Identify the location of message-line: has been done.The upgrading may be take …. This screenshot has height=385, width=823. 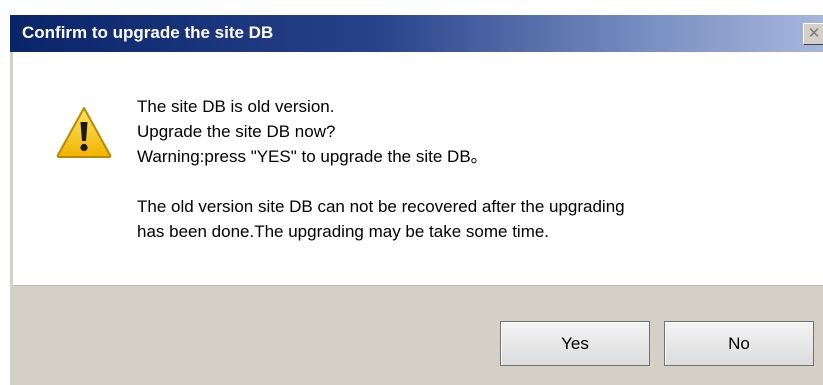
(343, 231).